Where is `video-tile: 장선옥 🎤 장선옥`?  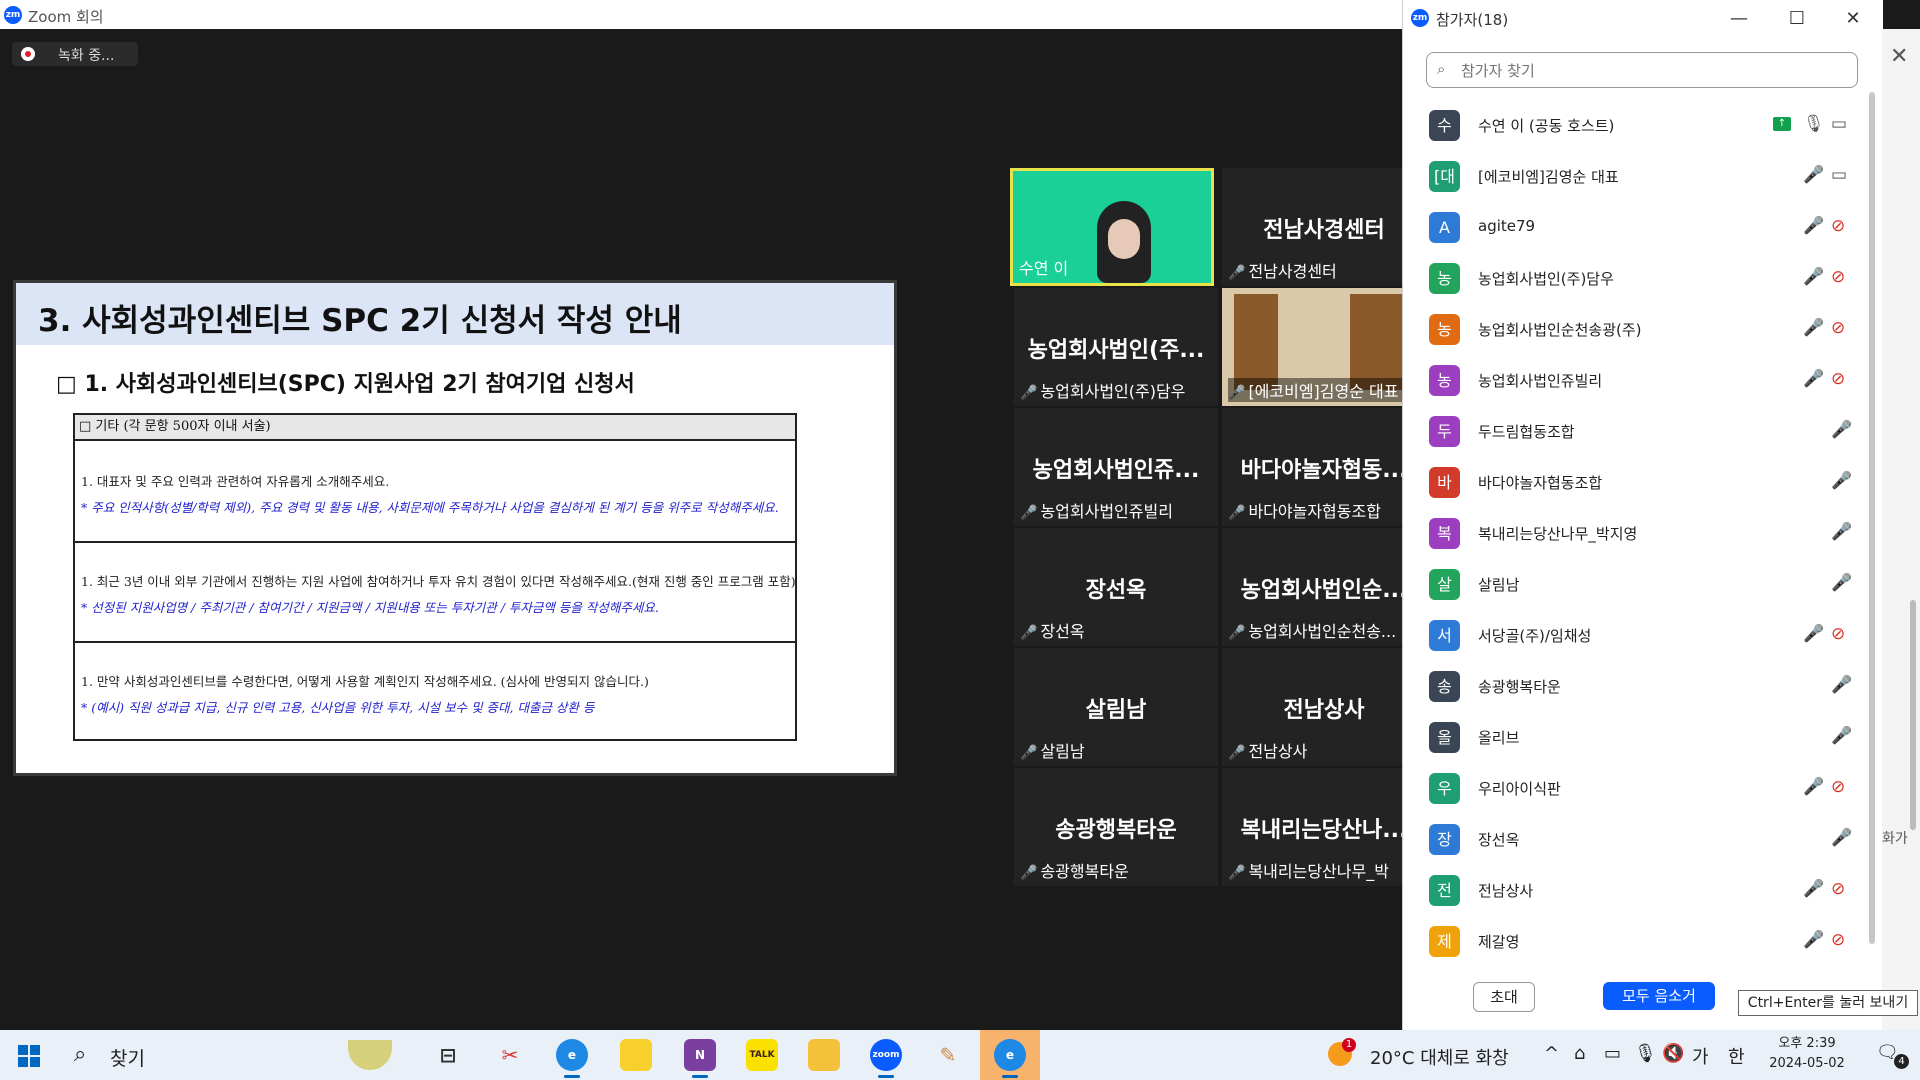
video-tile: 장선옥 🎤 장선옥 is located at coordinates (1116, 587).